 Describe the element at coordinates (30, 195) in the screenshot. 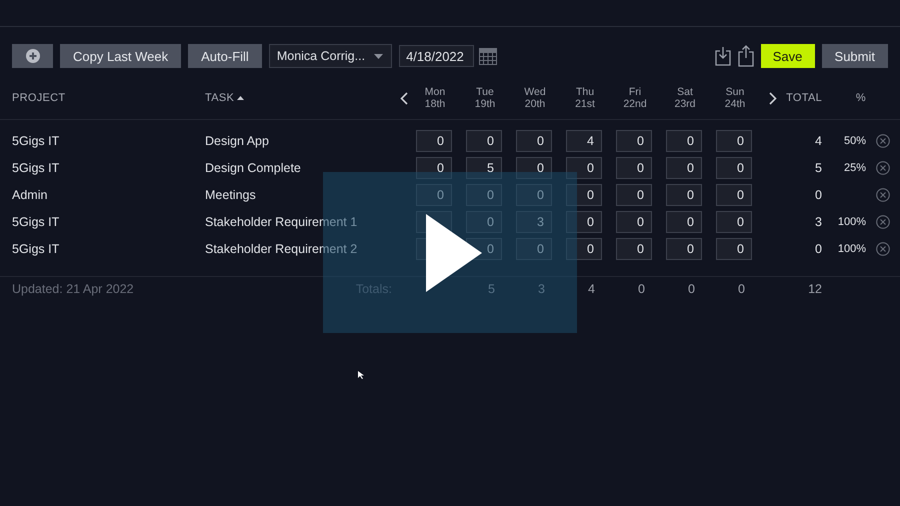

I see `project-cell-text: Admin` at that location.